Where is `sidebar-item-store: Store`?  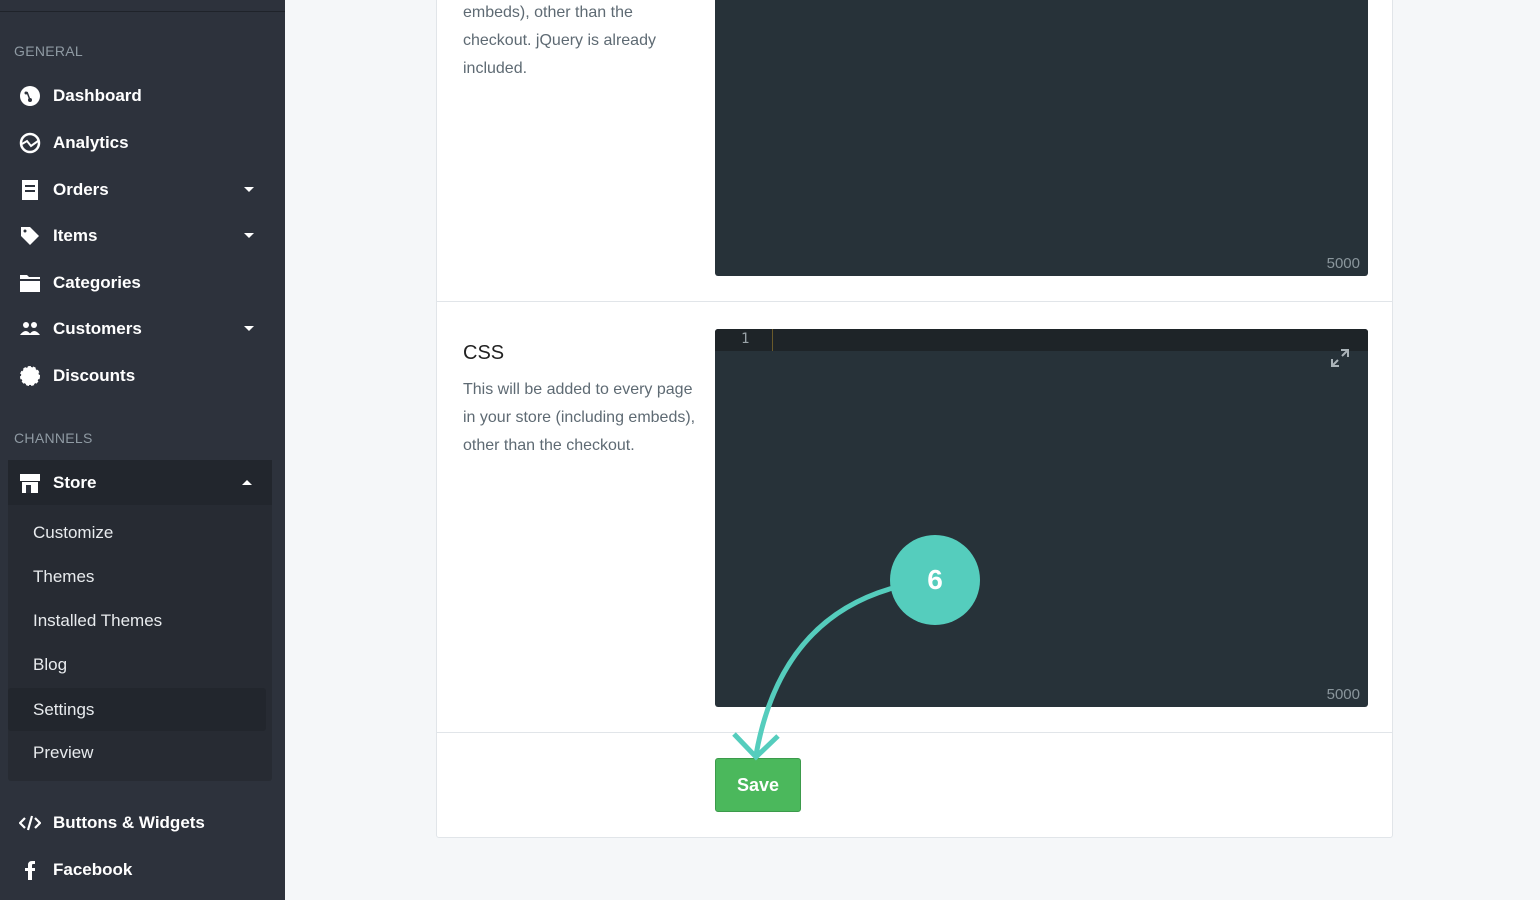
sidebar-item-store: Store is located at coordinates (140, 482).